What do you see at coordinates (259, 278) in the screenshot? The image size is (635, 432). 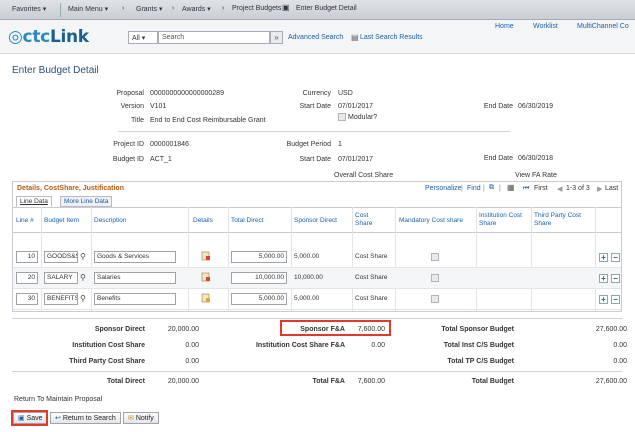 I see `total-direct-input: 10,000.00` at bounding box center [259, 278].